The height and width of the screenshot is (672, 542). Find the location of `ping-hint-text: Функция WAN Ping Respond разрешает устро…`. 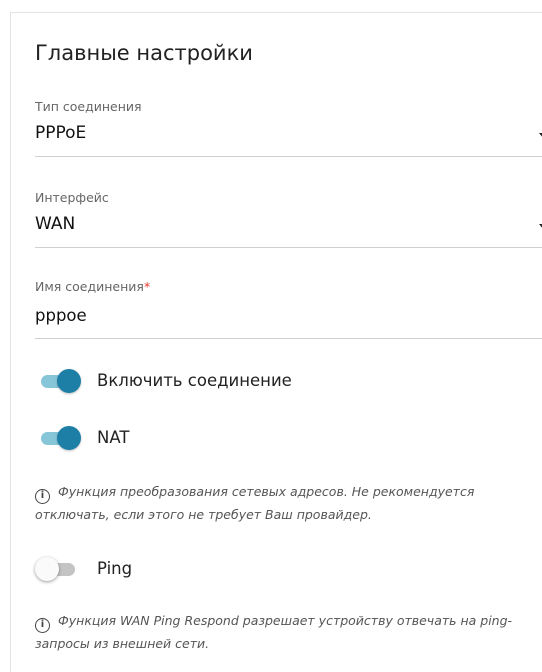

ping-hint-text: Функция WAN Ping Respond разрешает устро… is located at coordinates (274, 632).